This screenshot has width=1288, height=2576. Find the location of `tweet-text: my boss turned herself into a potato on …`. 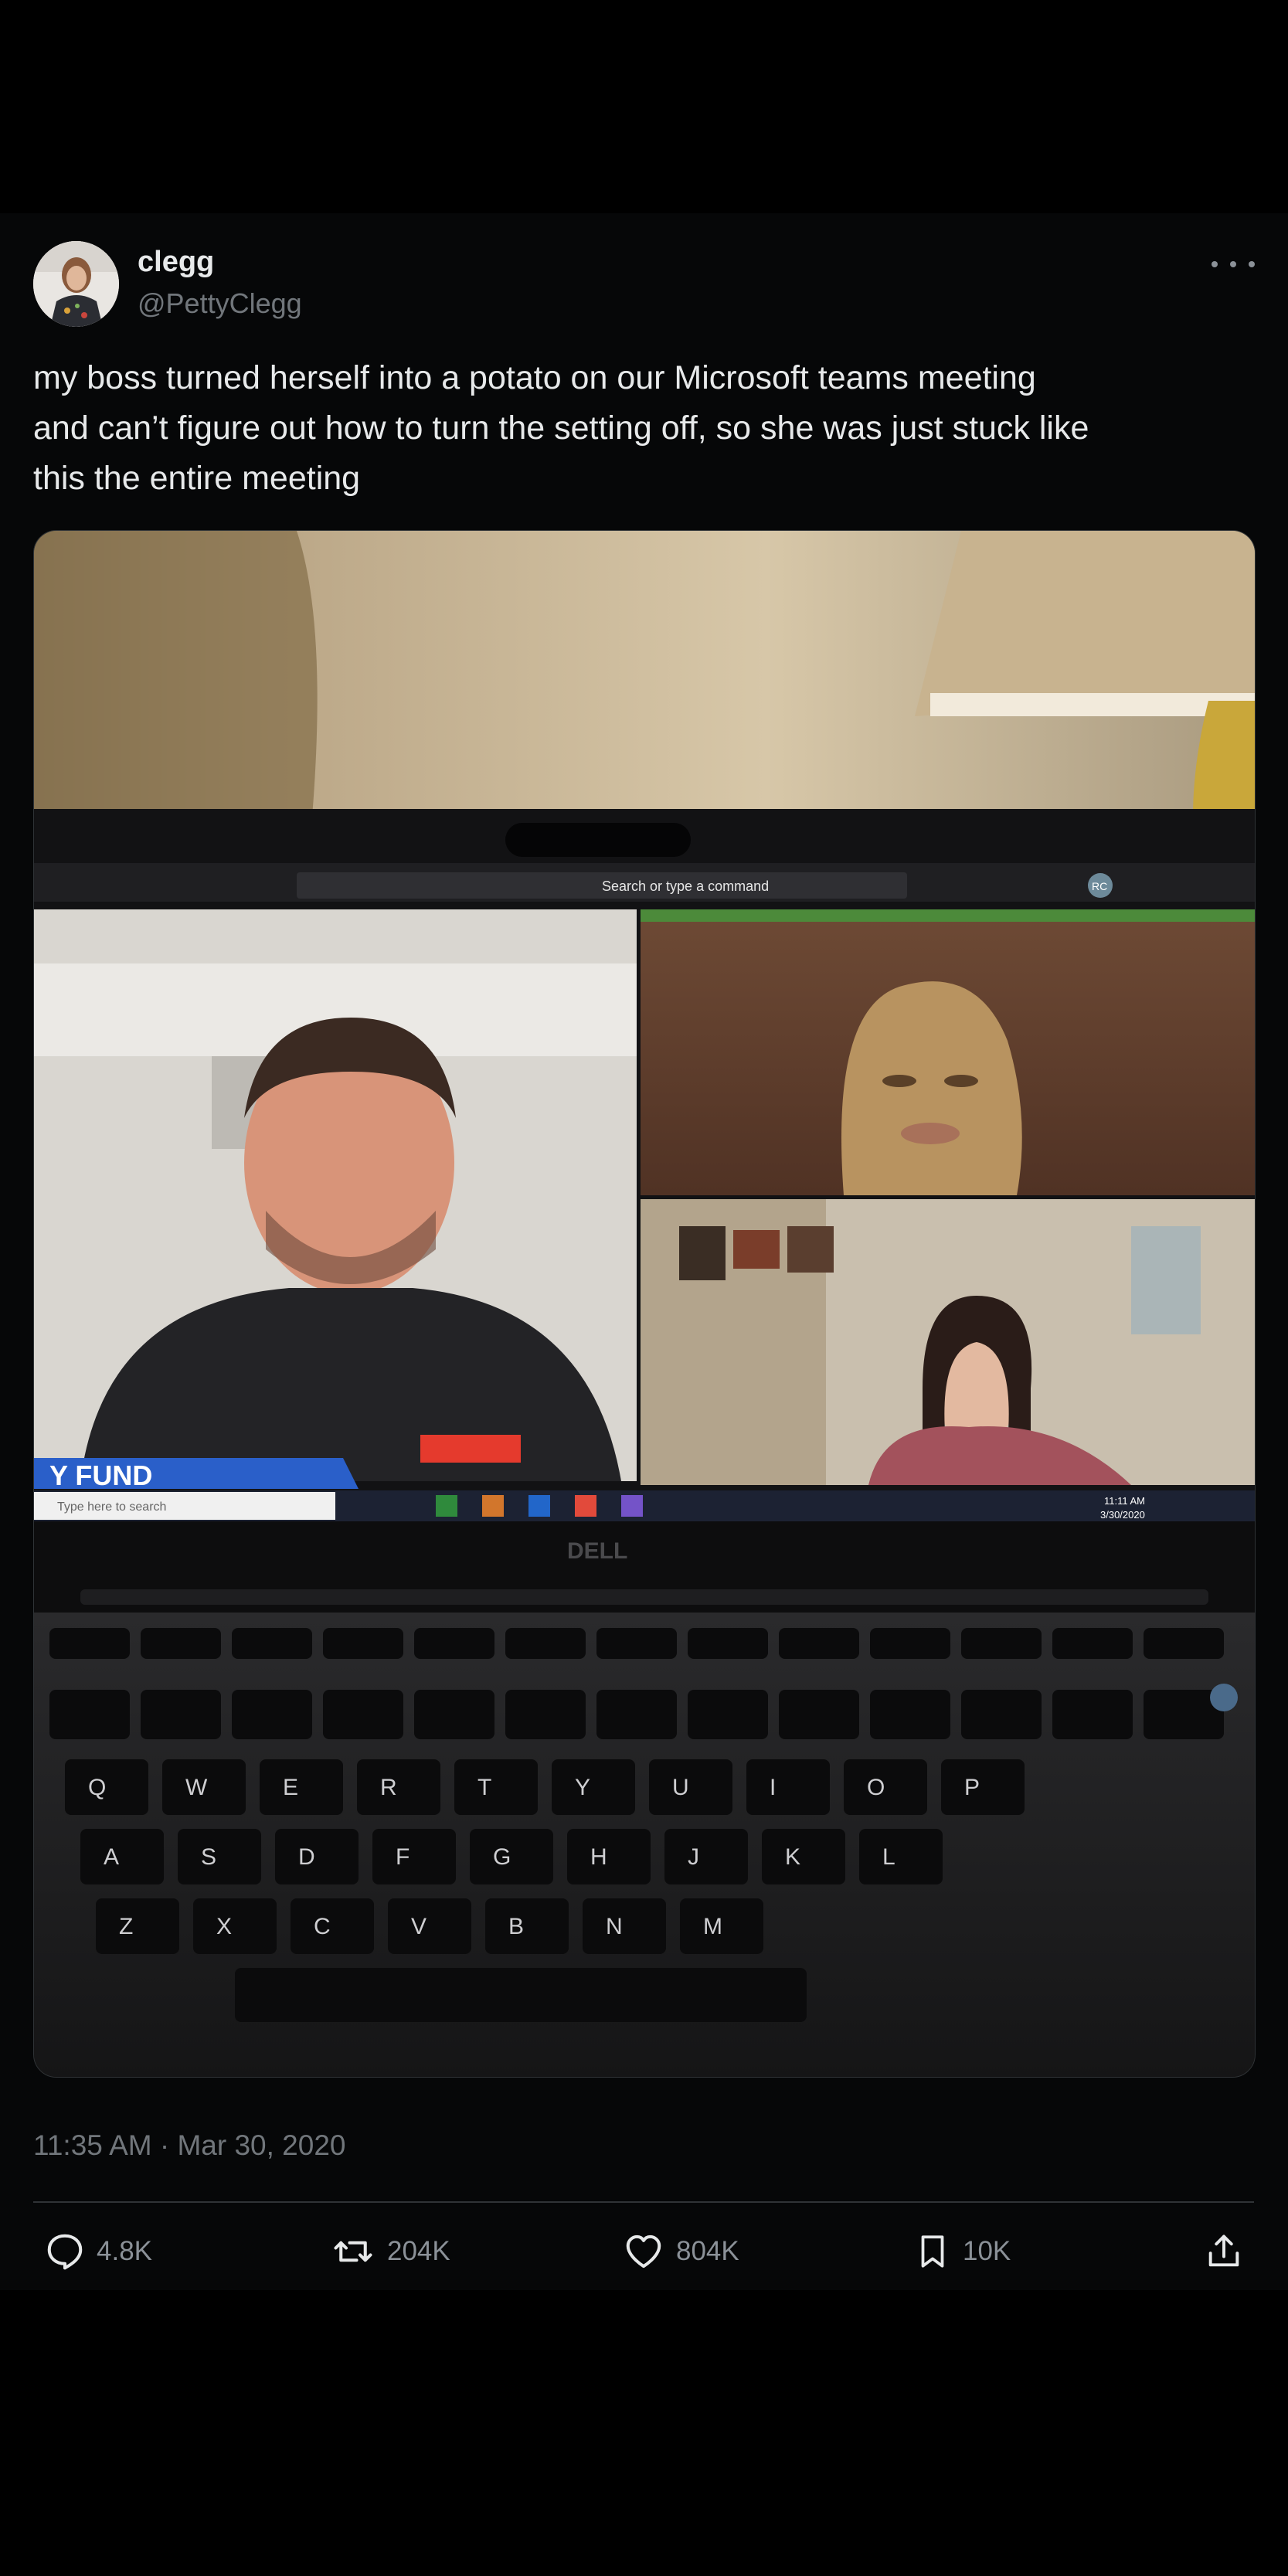

tweet-text: my boss turned herself into a potato on … is located at coordinates (561, 428).